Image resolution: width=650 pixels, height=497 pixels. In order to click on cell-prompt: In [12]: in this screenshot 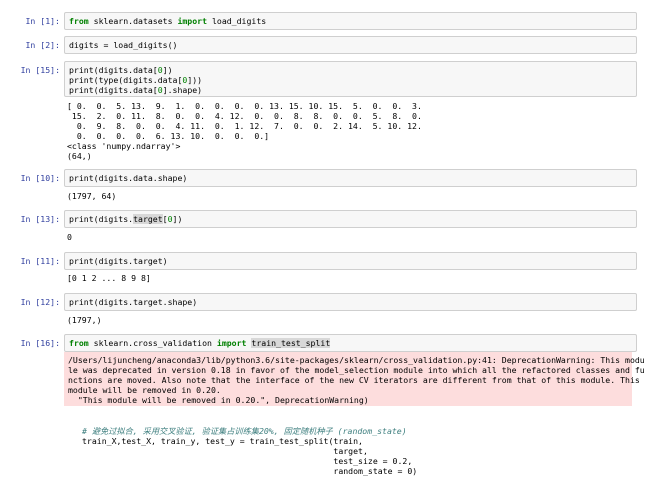, I will do `click(40, 302)`.